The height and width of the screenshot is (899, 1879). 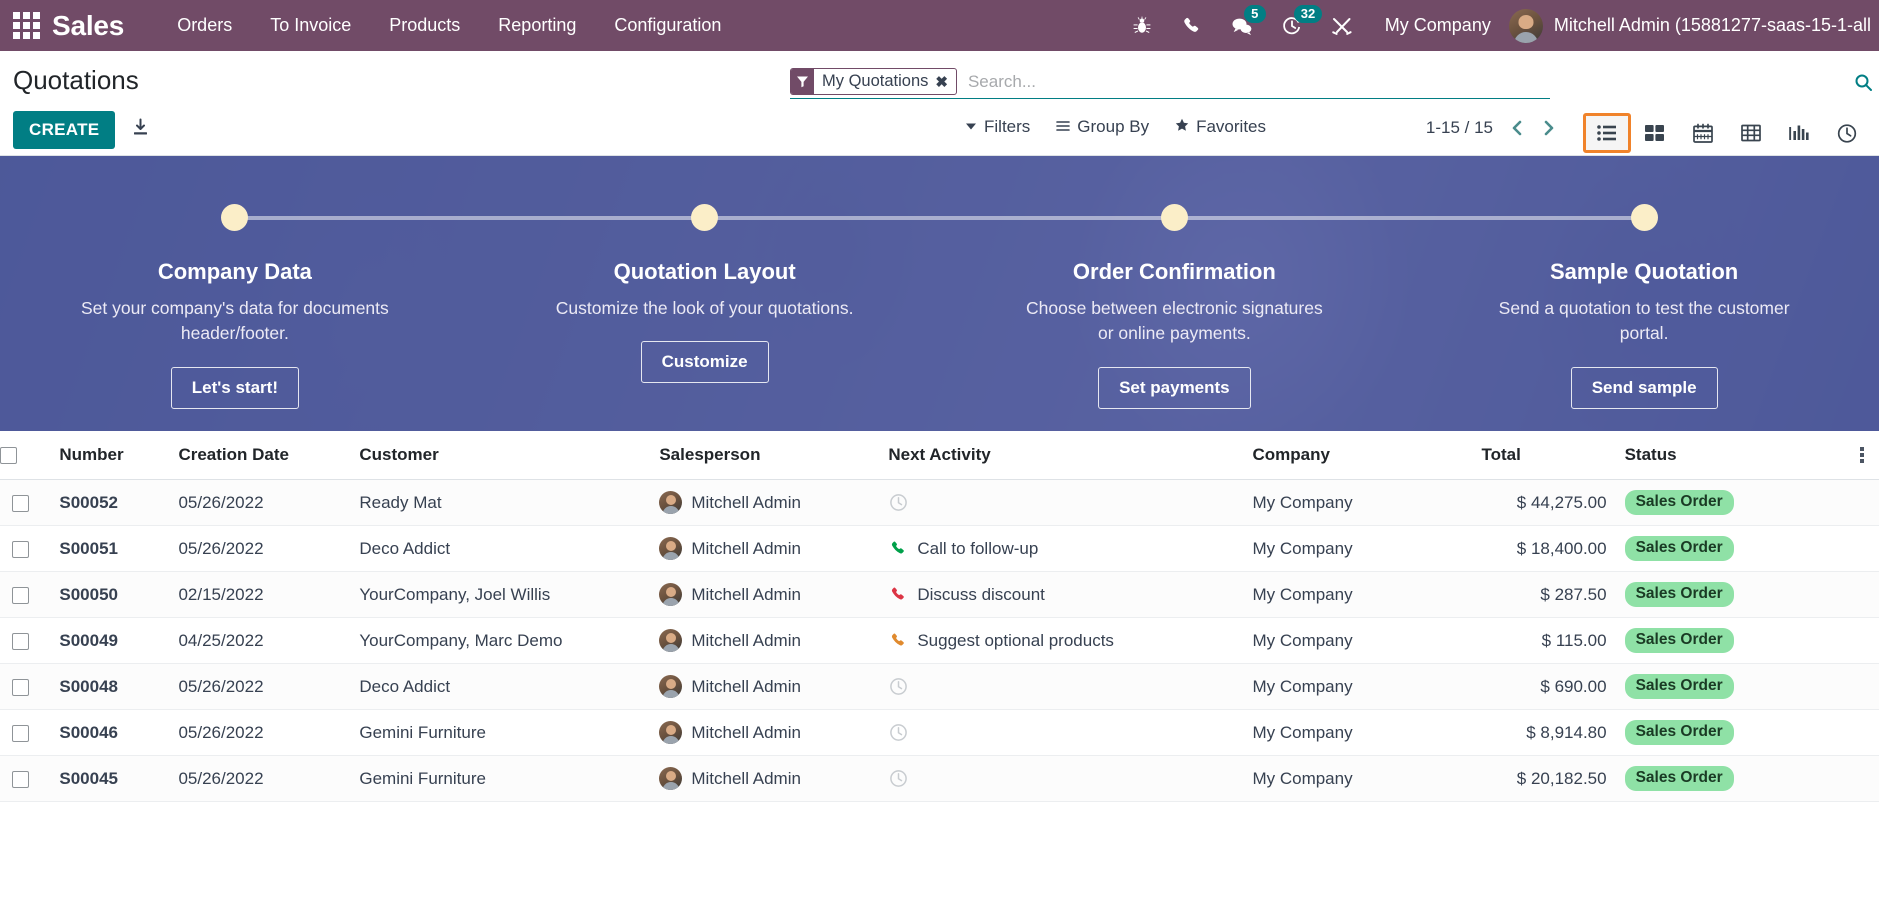 What do you see at coordinates (1102, 127) in the screenshot?
I see `group-by-button: Group By` at bounding box center [1102, 127].